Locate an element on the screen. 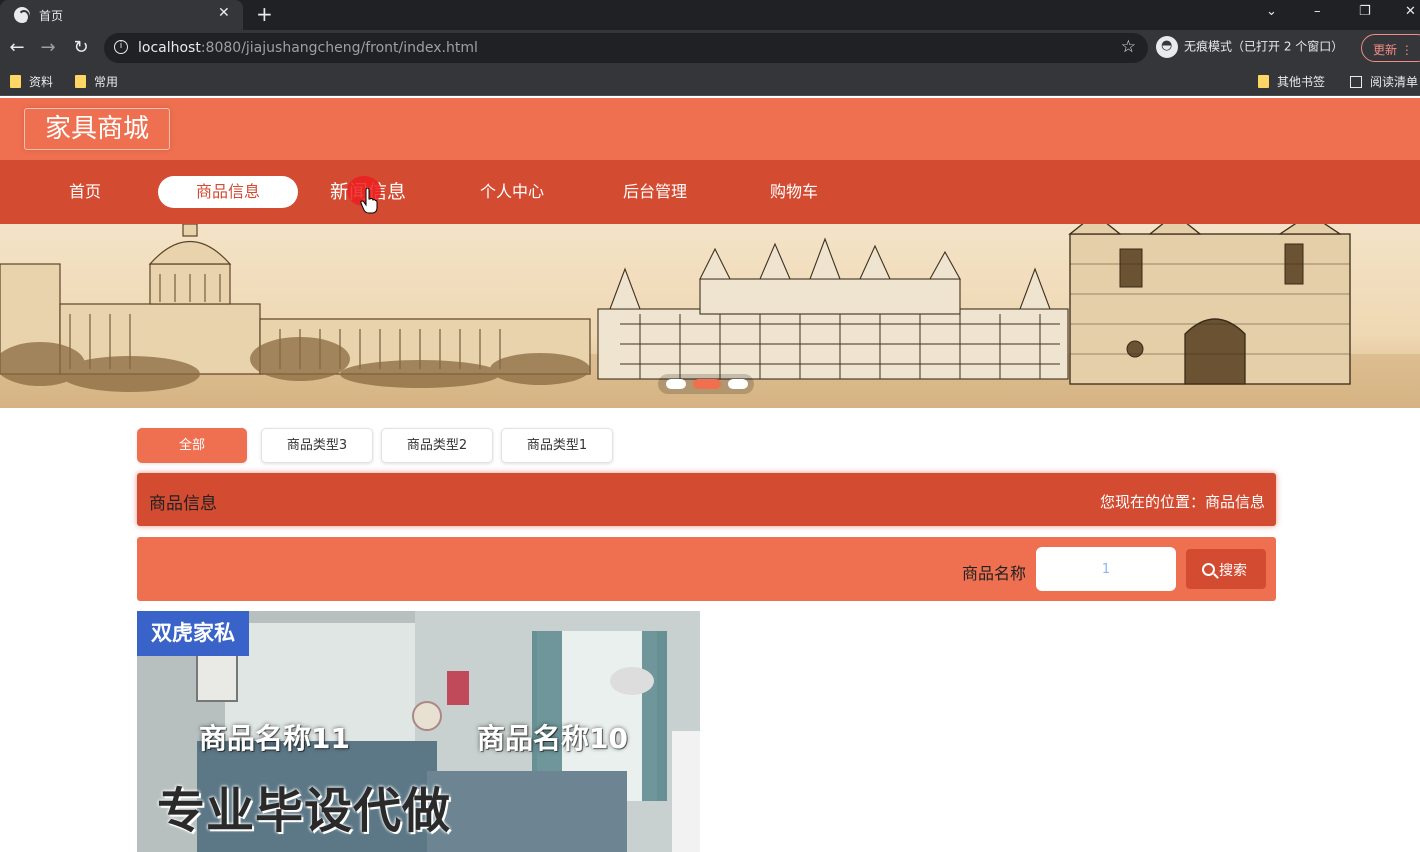 The width and height of the screenshot is (1420, 852). bookmark-label: 其他书签 is located at coordinates (1301, 82).